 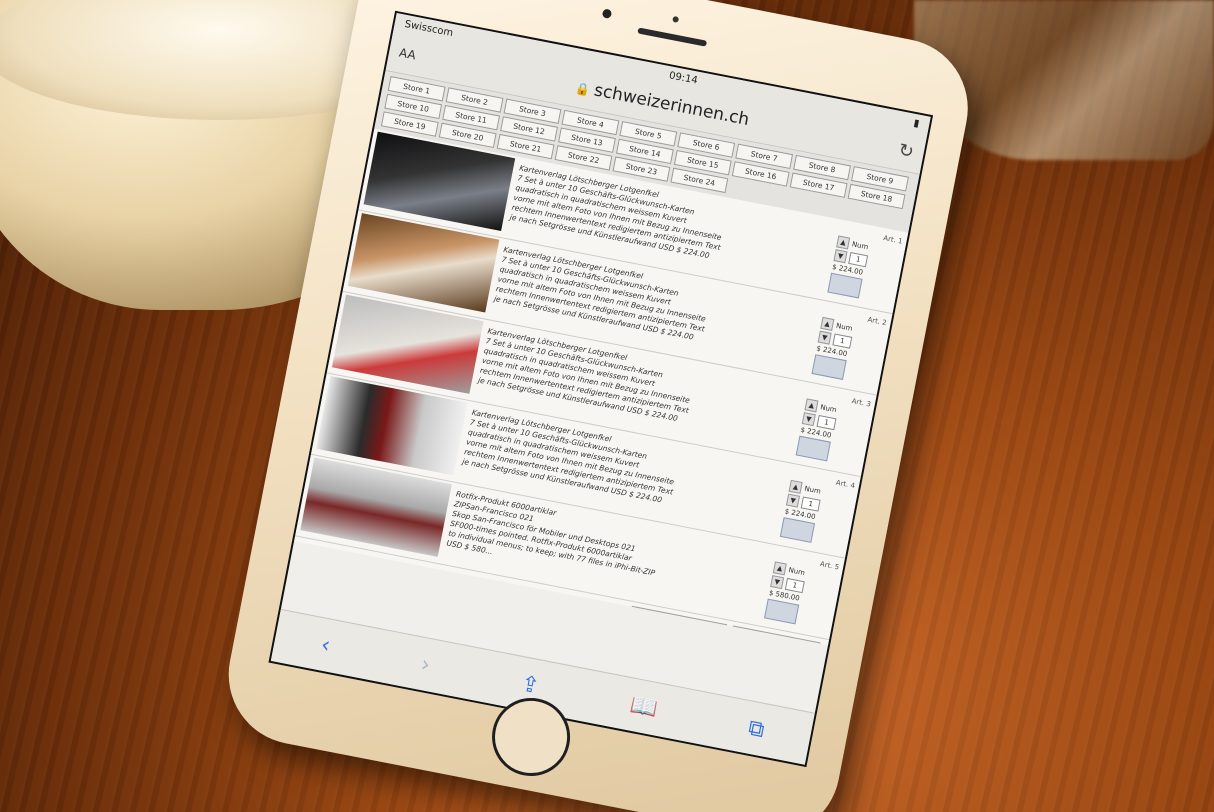 What do you see at coordinates (916, 123) in the screenshot?
I see `battery-icon: ▮` at bounding box center [916, 123].